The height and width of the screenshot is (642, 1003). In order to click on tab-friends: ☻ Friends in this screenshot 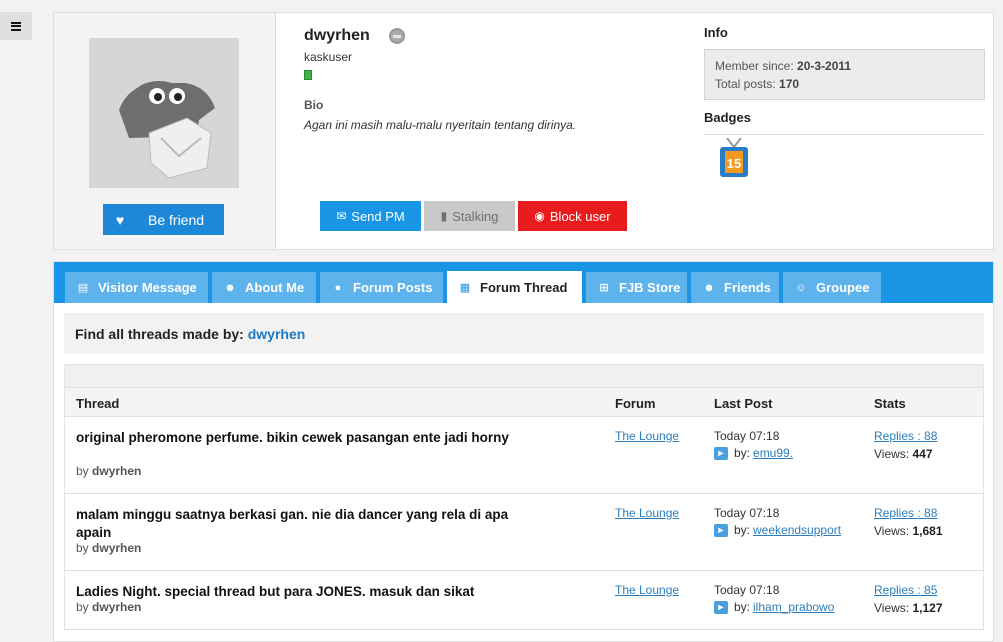, I will do `click(735, 287)`.